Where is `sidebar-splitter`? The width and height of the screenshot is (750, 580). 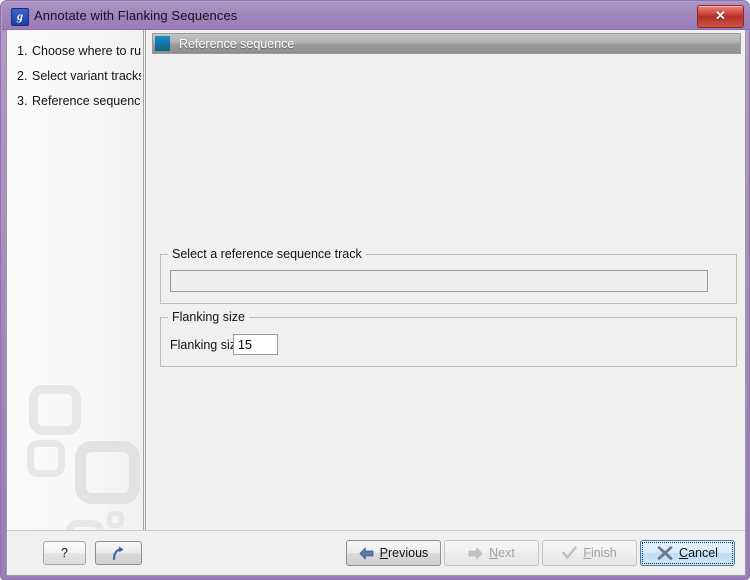 sidebar-splitter is located at coordinates (145, 280).